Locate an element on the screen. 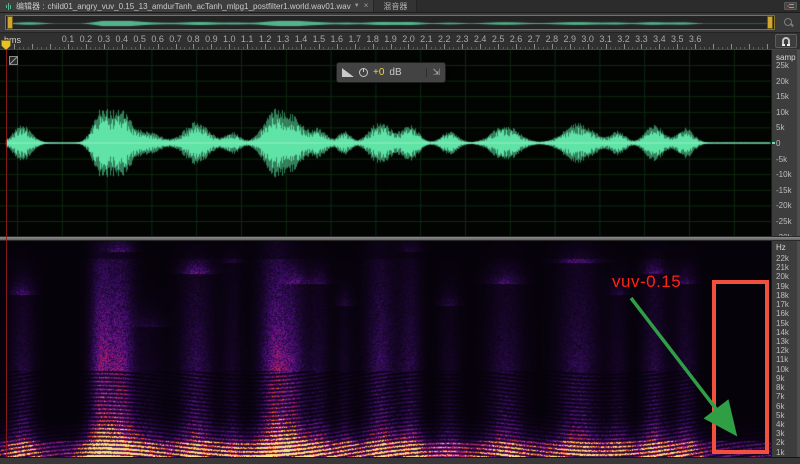  chevron-down-icon: ▼ is located at coordinates (357, 6).